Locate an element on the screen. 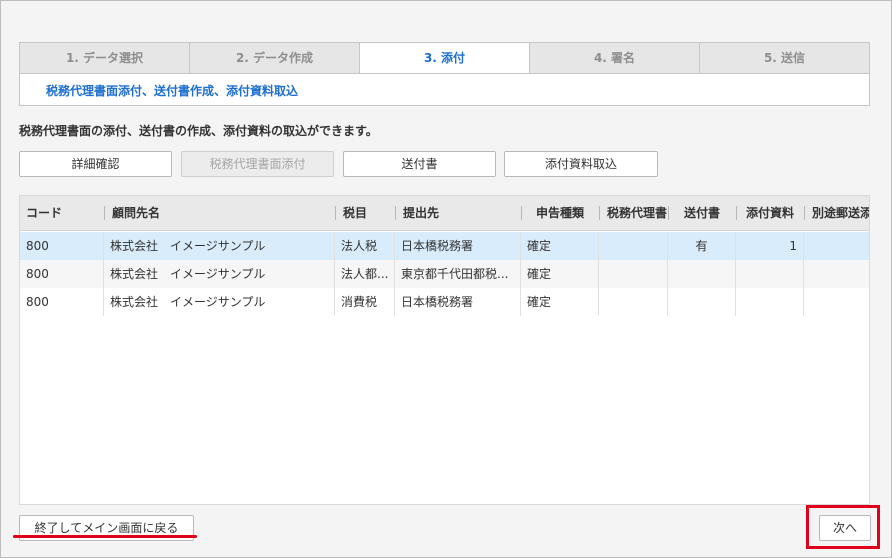  next-button: 次へ is located at coordinates (845, 528).